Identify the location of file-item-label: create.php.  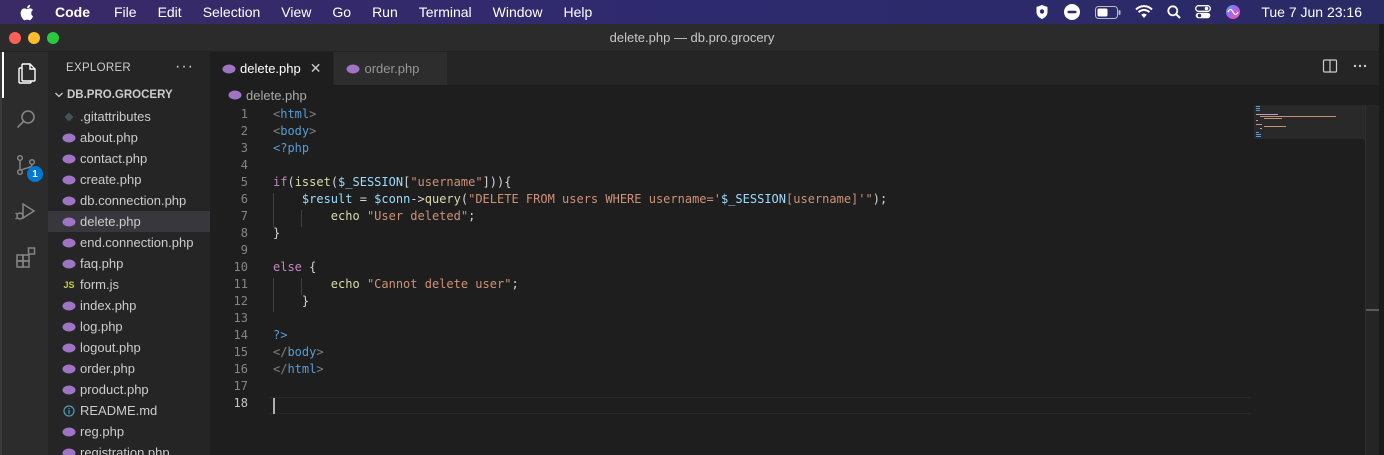
(111, 179).